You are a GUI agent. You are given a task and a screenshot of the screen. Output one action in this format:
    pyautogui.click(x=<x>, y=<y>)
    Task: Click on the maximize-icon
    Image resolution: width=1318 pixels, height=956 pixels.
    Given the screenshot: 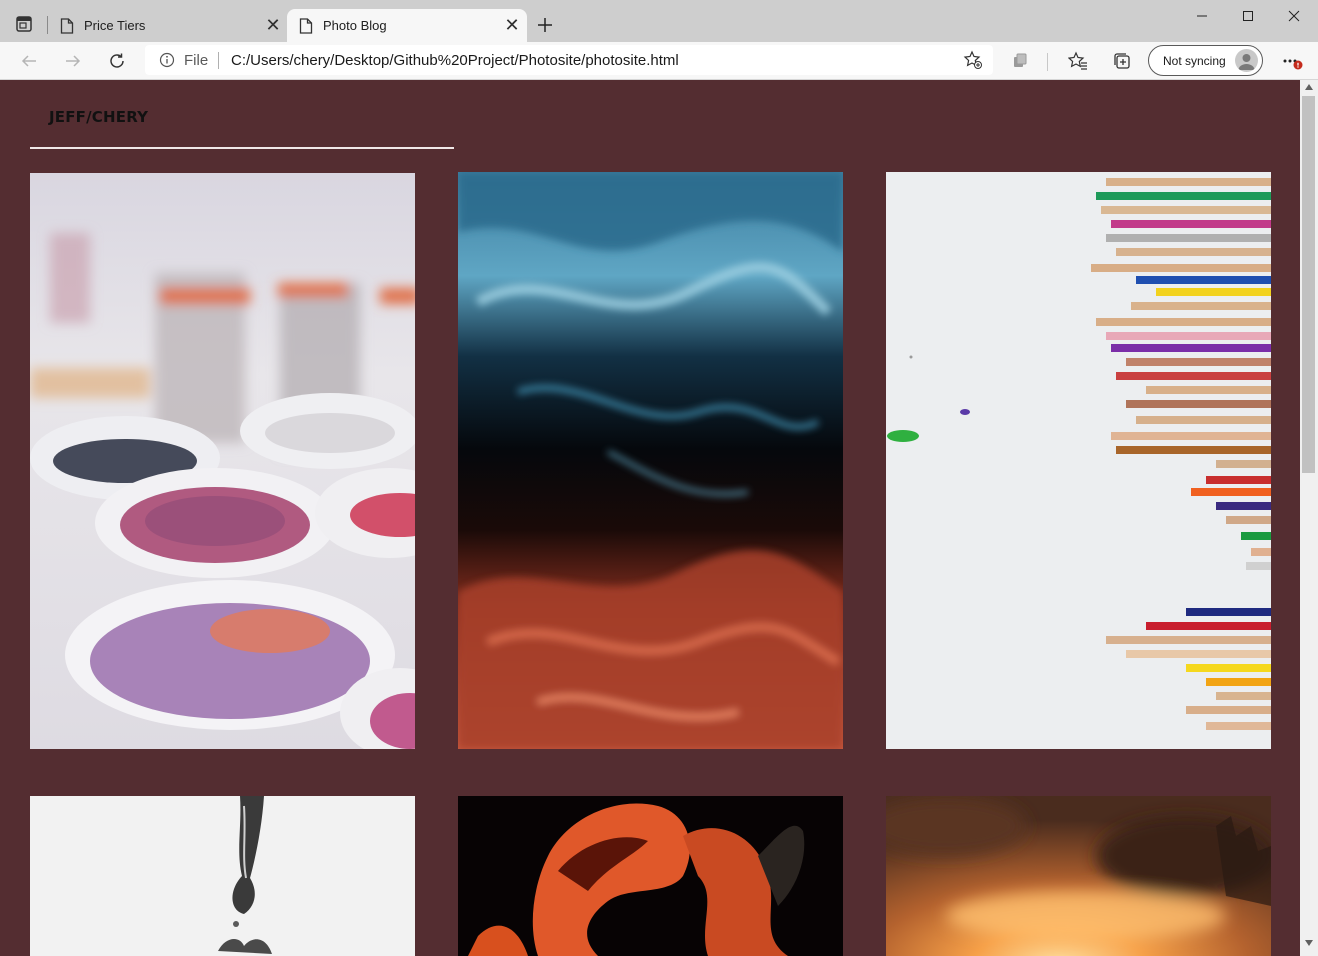 What is the action you would take?
    pyautogui.click(x=1248, y=16)
    